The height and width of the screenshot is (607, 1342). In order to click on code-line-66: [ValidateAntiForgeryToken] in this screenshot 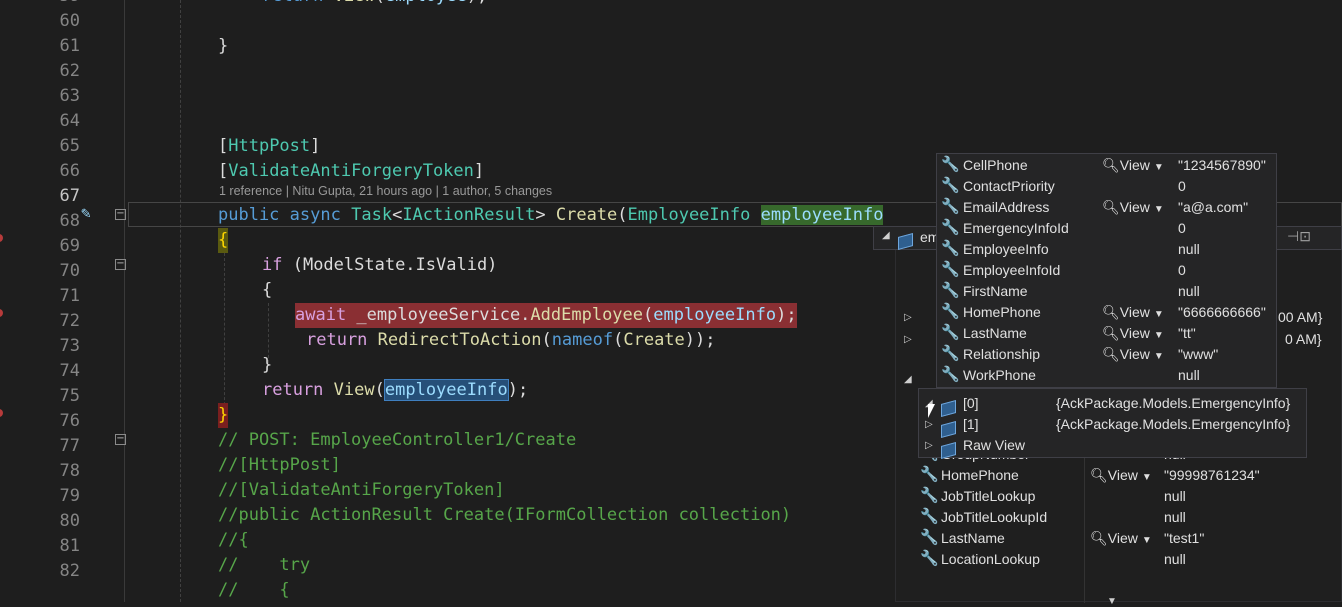, I will do `click(351, 171)`.